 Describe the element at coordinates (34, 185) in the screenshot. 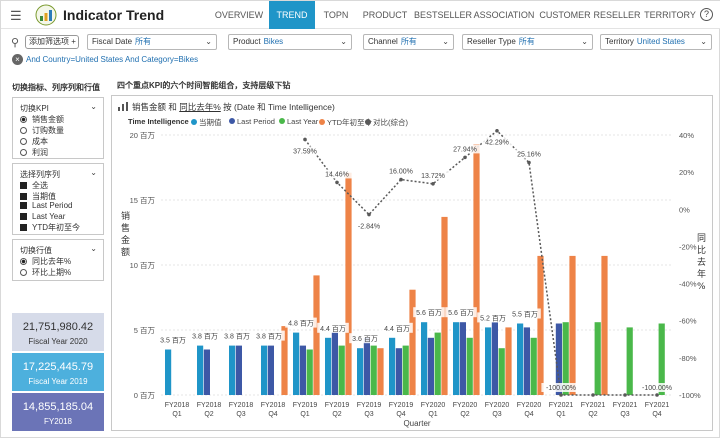

I see `series-option: 全选` at that location.